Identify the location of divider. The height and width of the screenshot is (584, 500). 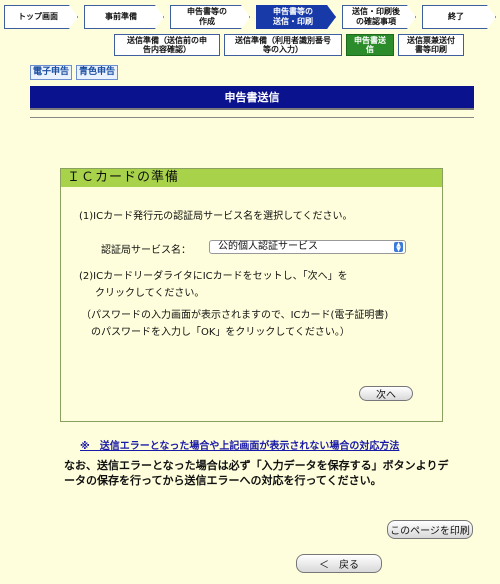
(252, 117).